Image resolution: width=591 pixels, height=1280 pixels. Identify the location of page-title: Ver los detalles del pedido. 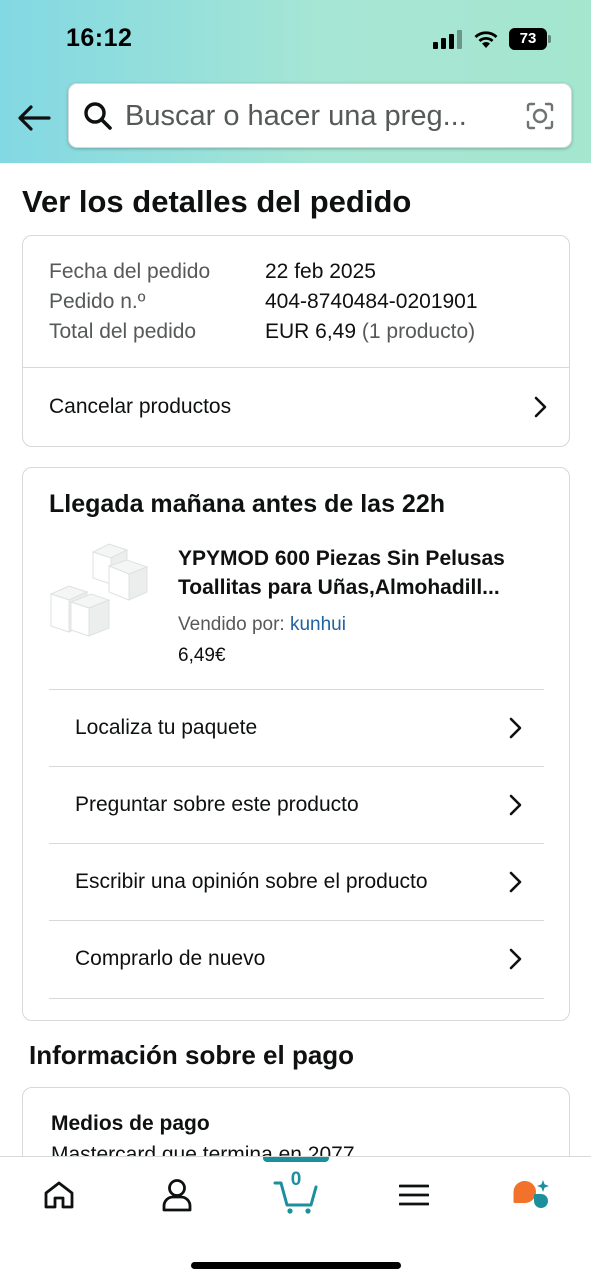
(217, 201).